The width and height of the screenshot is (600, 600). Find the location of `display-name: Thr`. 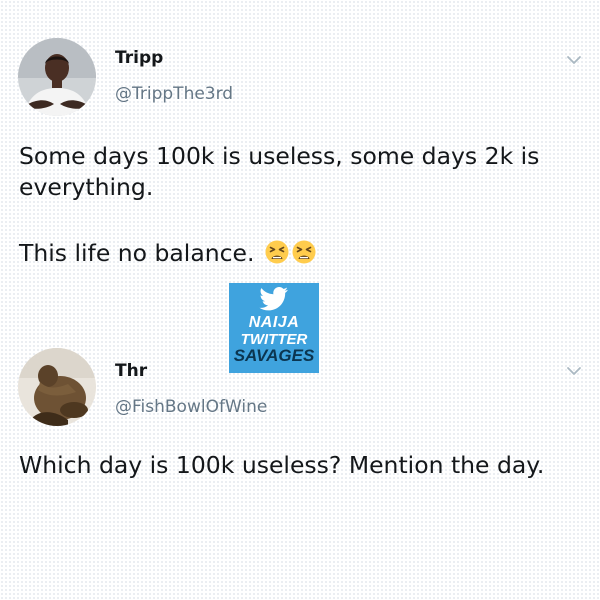

display-name: Thr is located at coordinates (131, 371).